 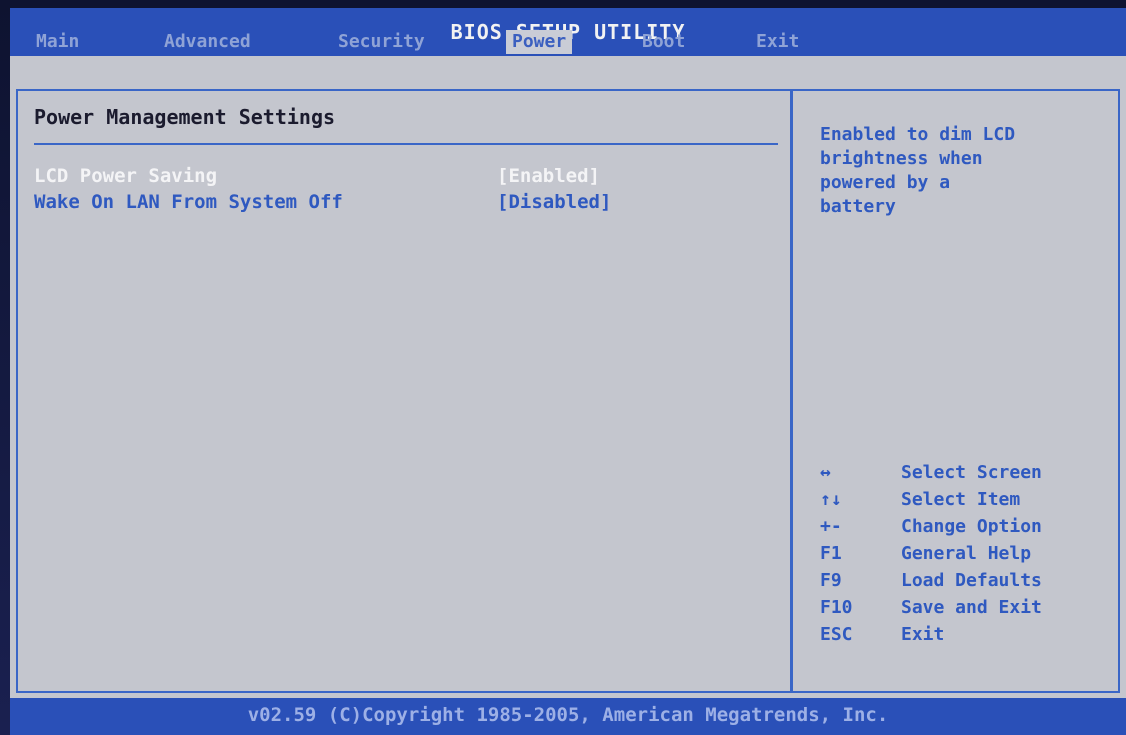 What do you see at coordinates (825, 472) in the screenshot?
I see `left-right-arrows-icon: ↔` at bounding box center [825, 472].